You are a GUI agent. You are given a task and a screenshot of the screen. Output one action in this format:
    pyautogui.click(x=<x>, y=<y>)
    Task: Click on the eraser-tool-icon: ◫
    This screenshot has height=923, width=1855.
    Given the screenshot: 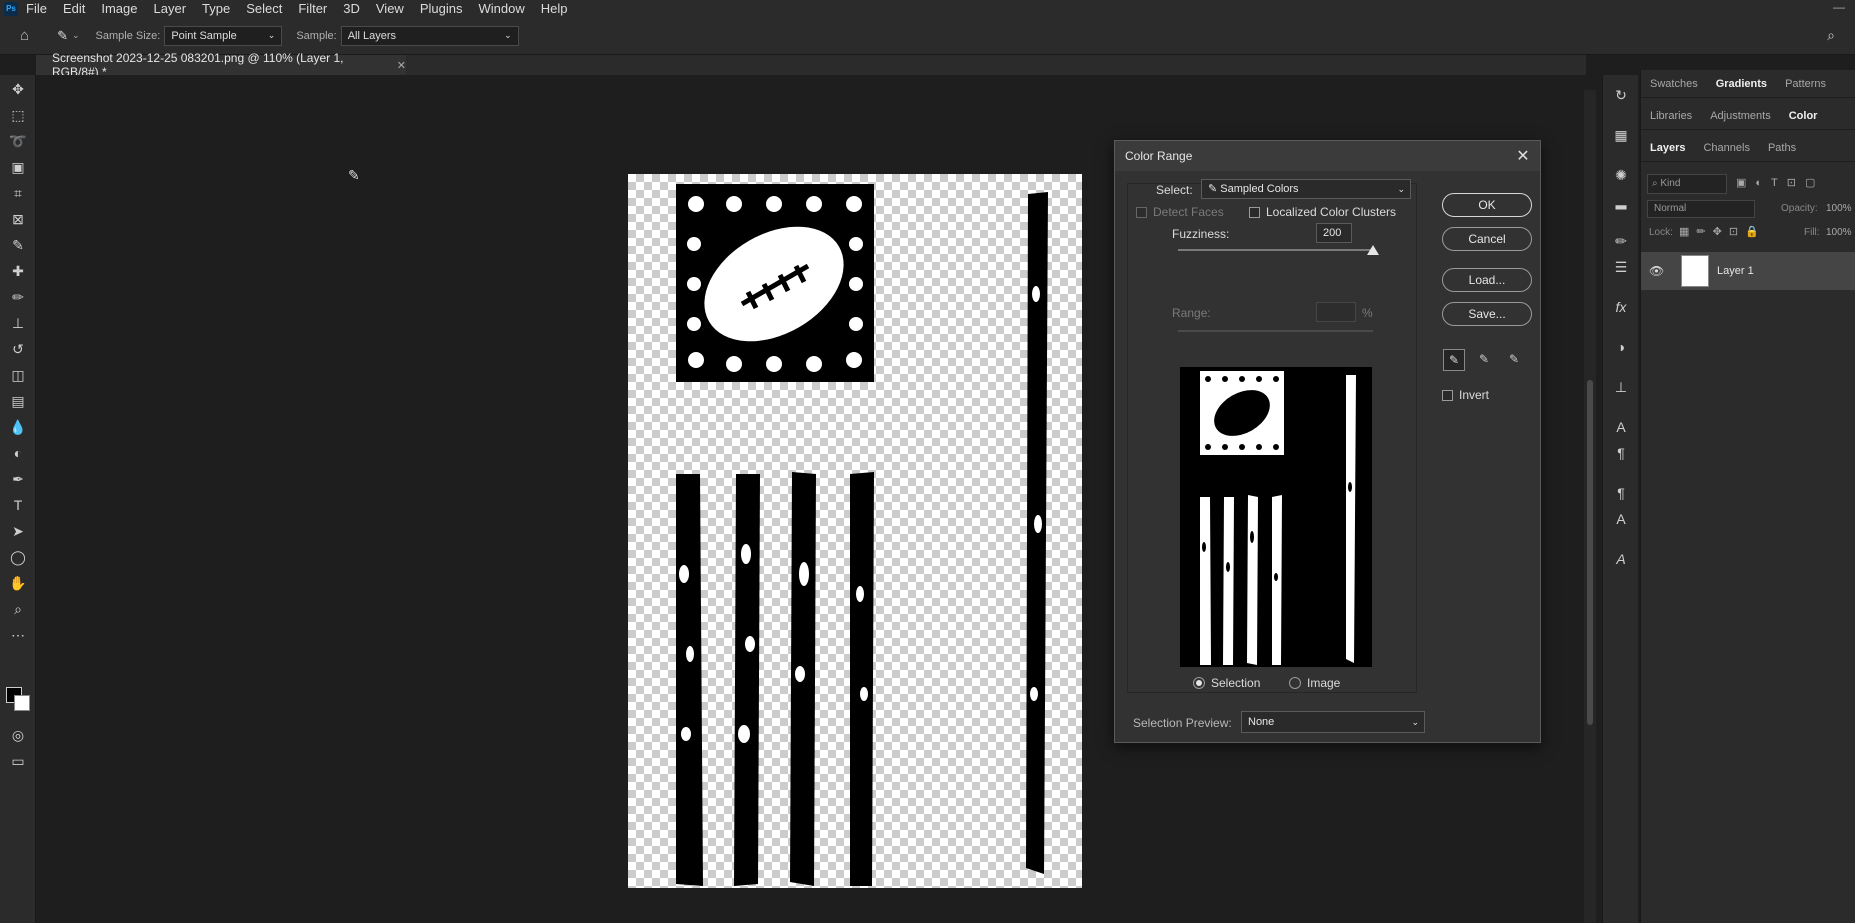 What is the action you would take?
    pyautogui.click(x=18, y=375)
    